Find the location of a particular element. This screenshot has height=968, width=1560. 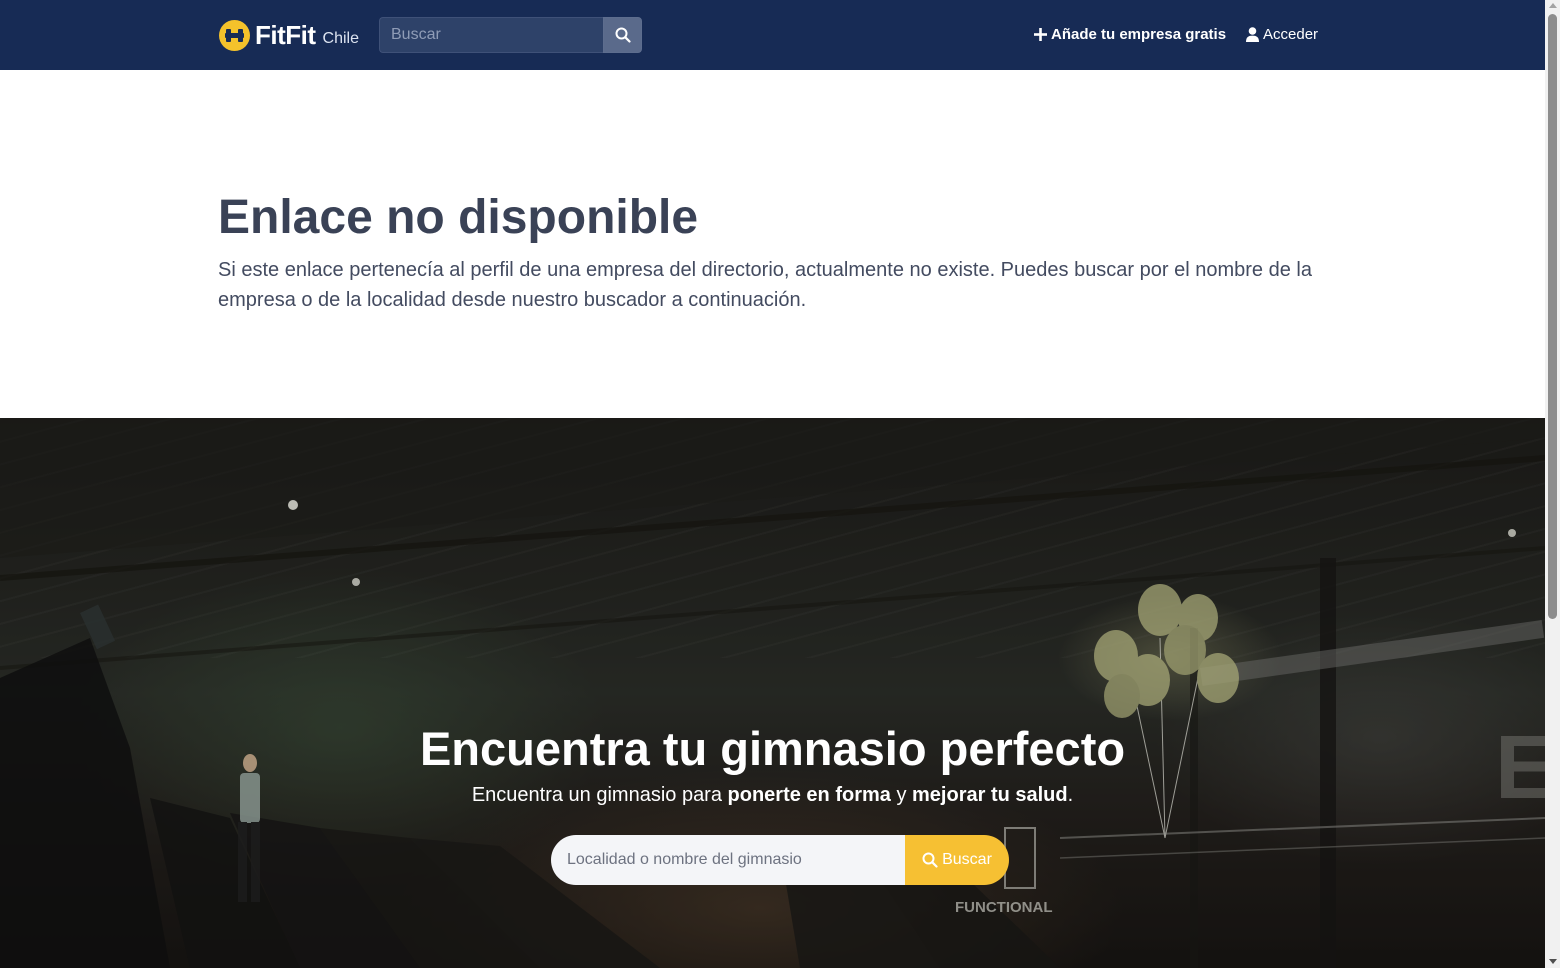

hero-subtitle-prefix: Encuentra un gimnasio para is located at coordinates (599, 795).